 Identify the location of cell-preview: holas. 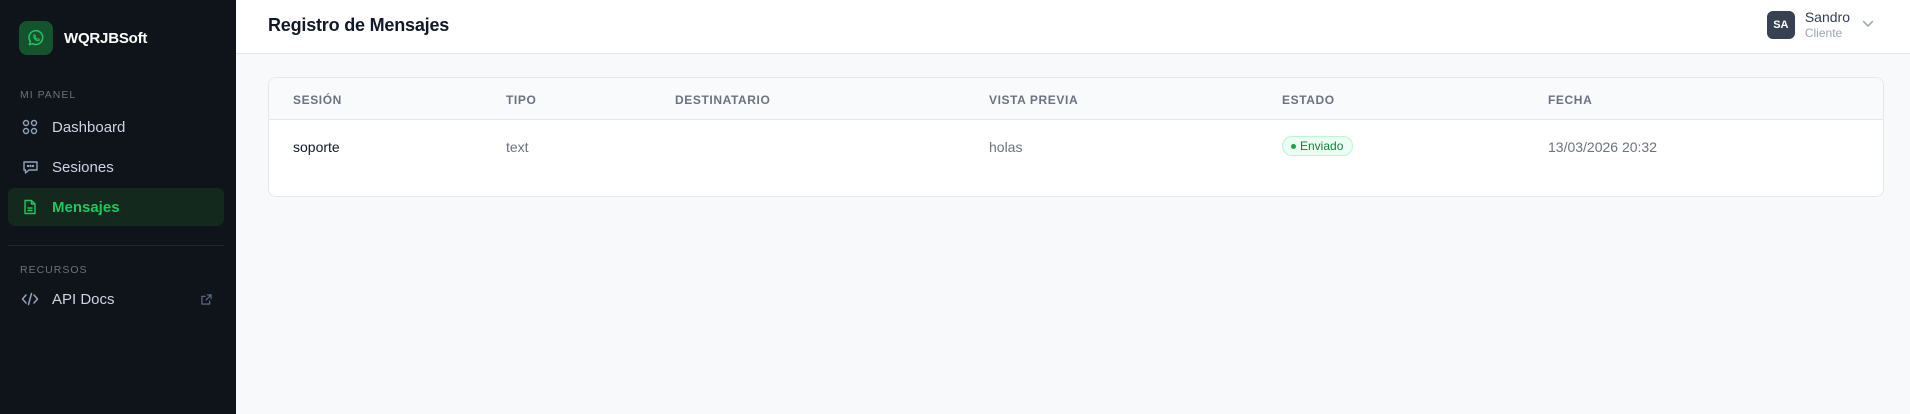
(1006, 147).